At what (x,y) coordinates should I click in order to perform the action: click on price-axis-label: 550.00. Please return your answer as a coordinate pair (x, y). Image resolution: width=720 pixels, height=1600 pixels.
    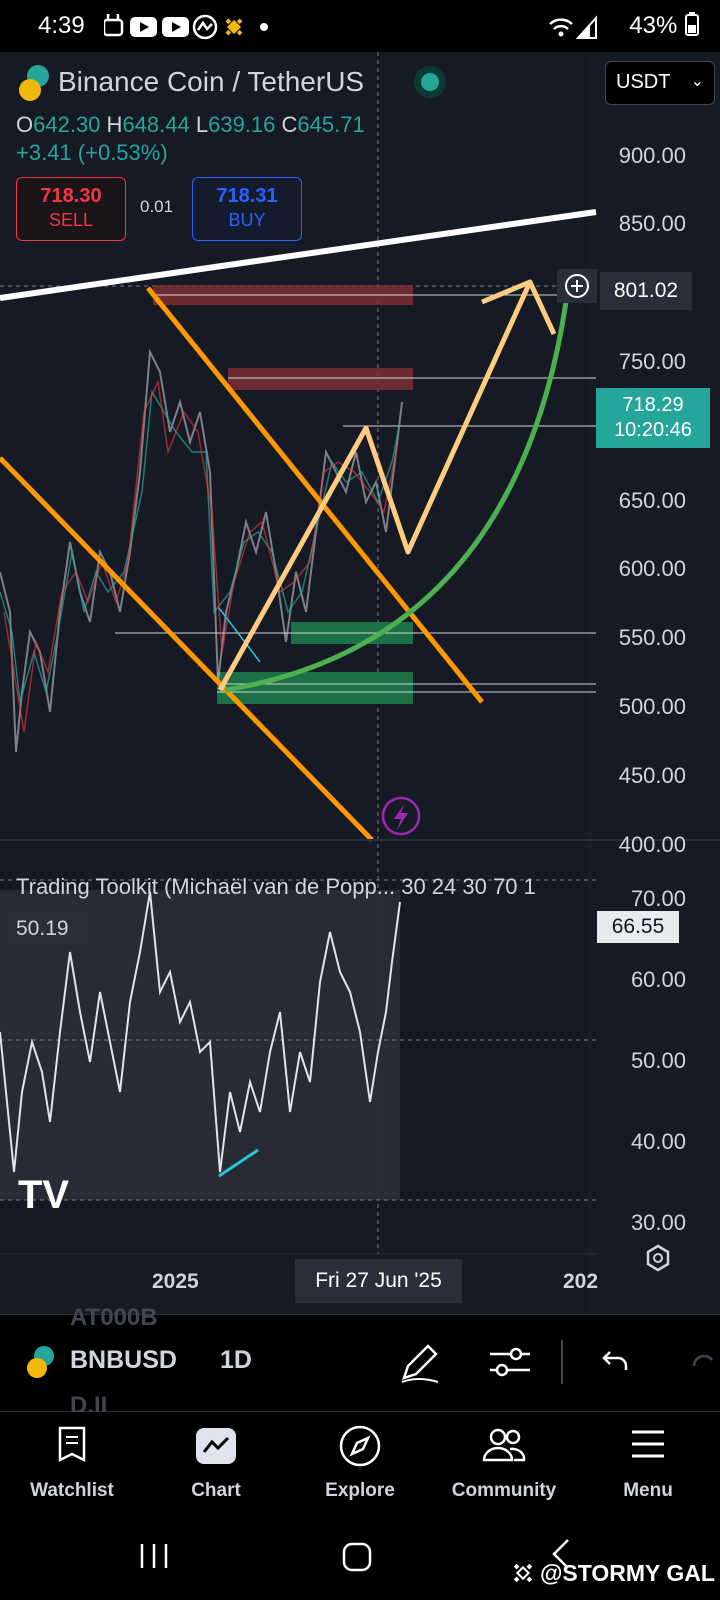
    Looking at the image, I should click on (652, 637).